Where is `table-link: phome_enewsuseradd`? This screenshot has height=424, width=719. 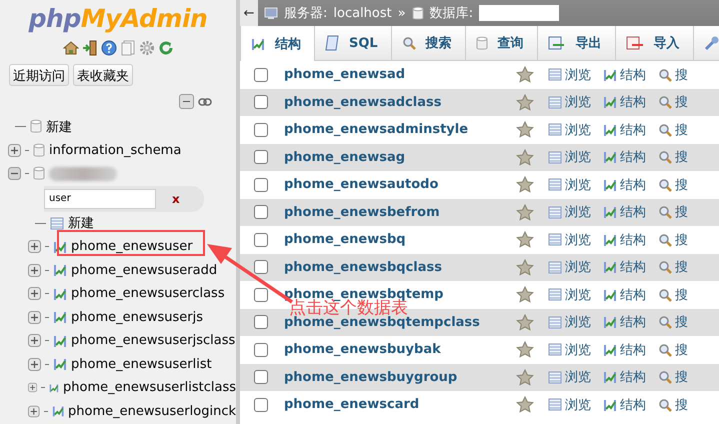
table-link: phome_enewsuseradd is located at coordinates (144, 270).